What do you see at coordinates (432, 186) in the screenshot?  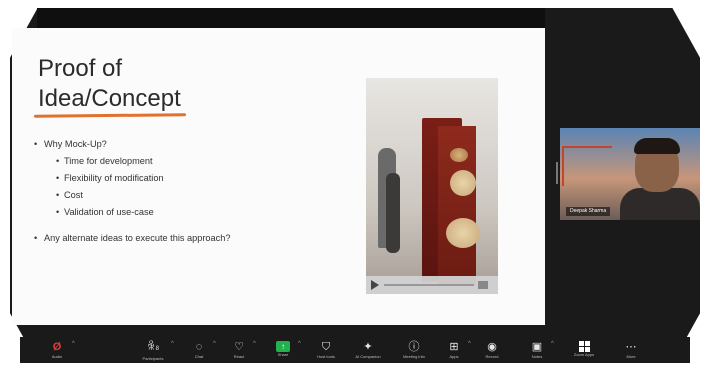 I see `embedded-video` at bounding box center [432, 186].